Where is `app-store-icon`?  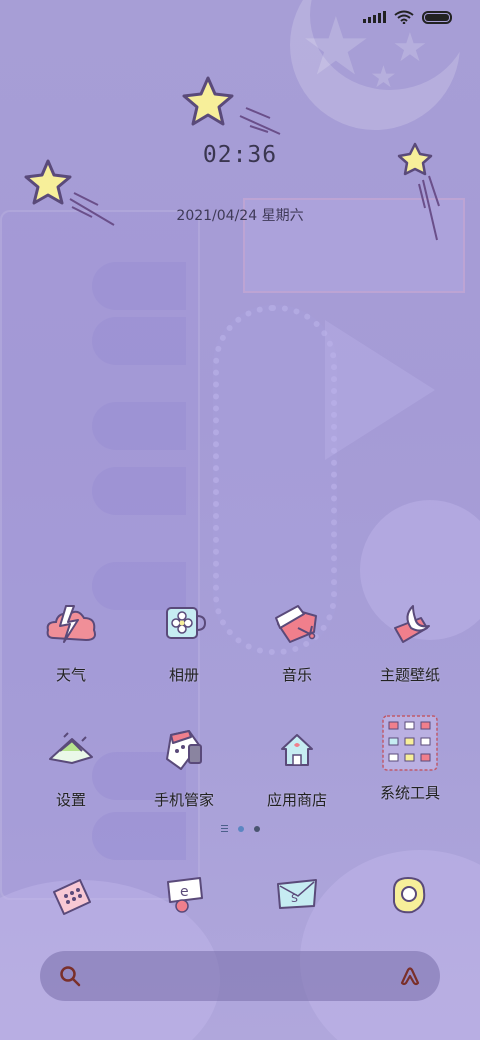 app-store-icon is located at coordinates (297, 750).